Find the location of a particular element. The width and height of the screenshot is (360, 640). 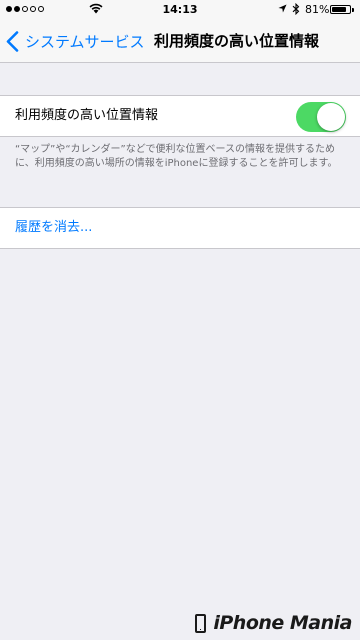

battery-icon is located at coordinates (340, 9).